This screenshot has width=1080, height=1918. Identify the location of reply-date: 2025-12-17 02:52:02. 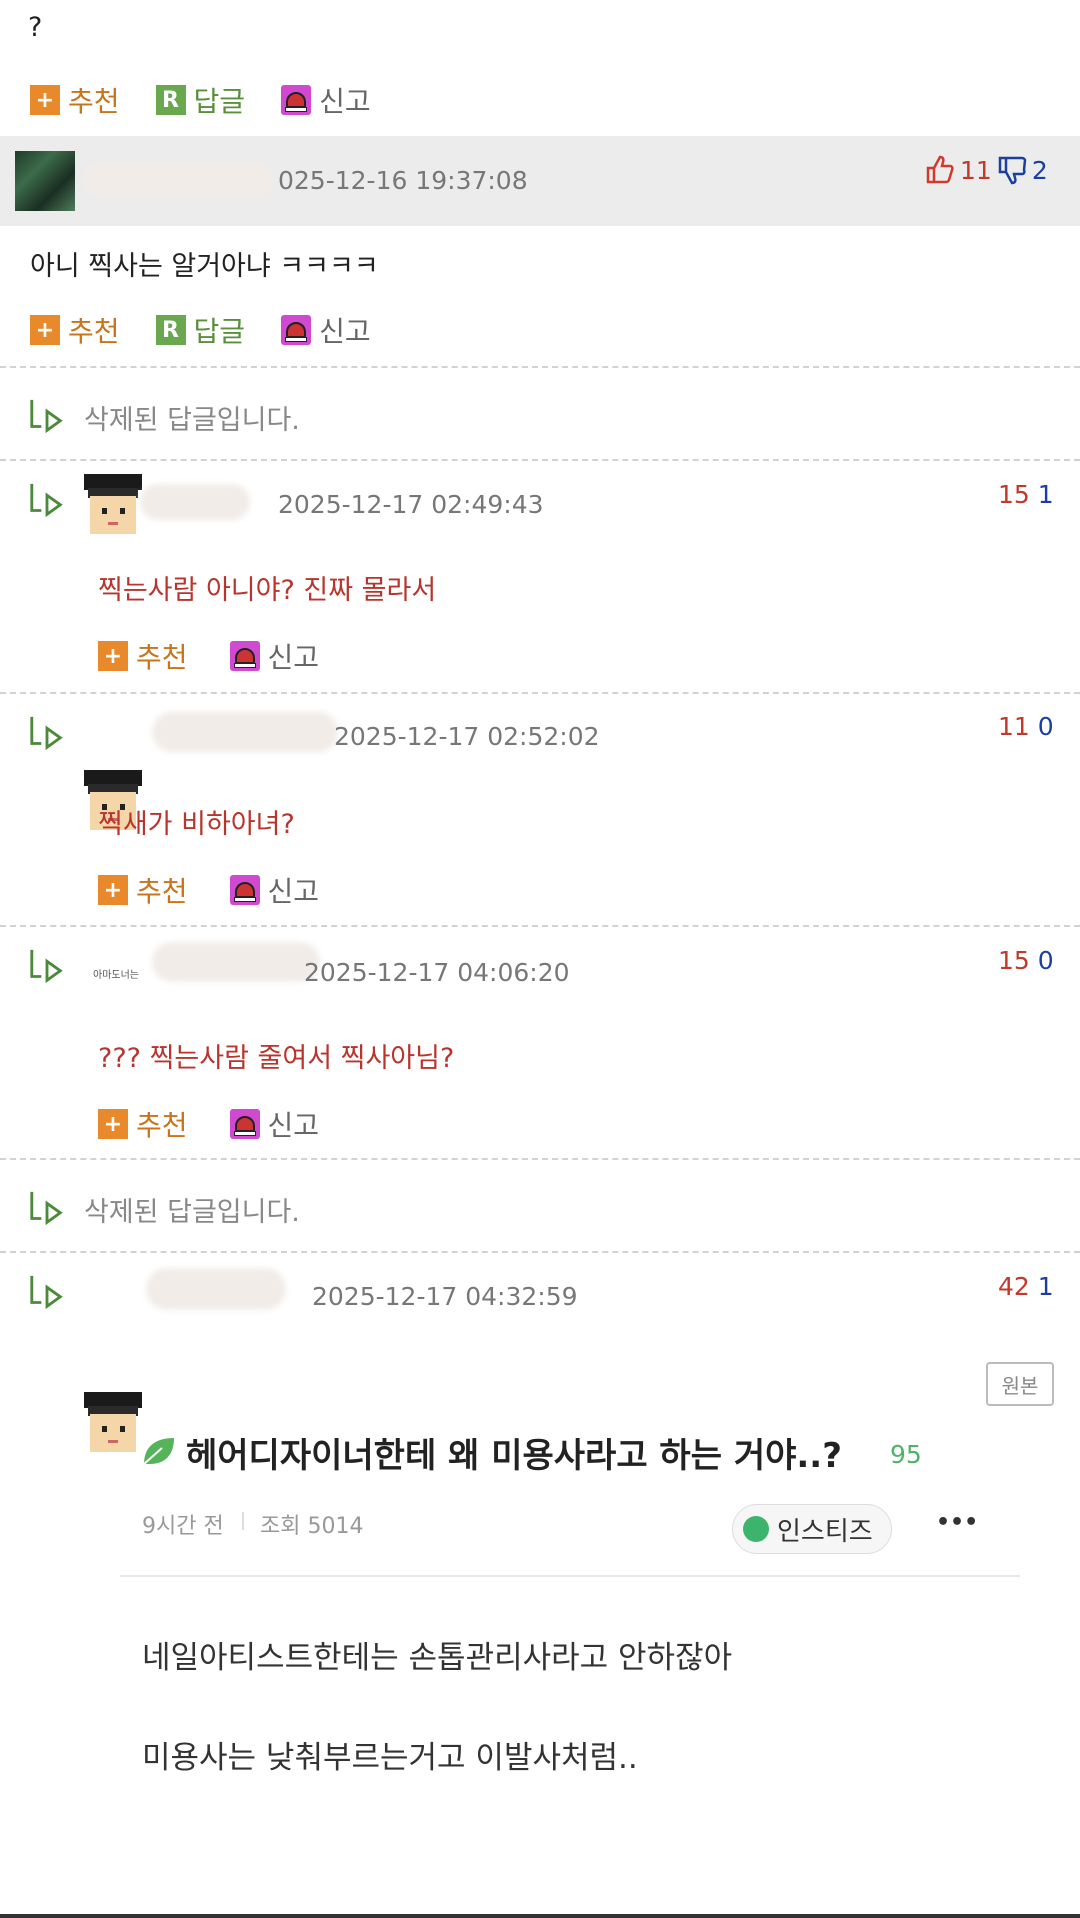
(467, 736).